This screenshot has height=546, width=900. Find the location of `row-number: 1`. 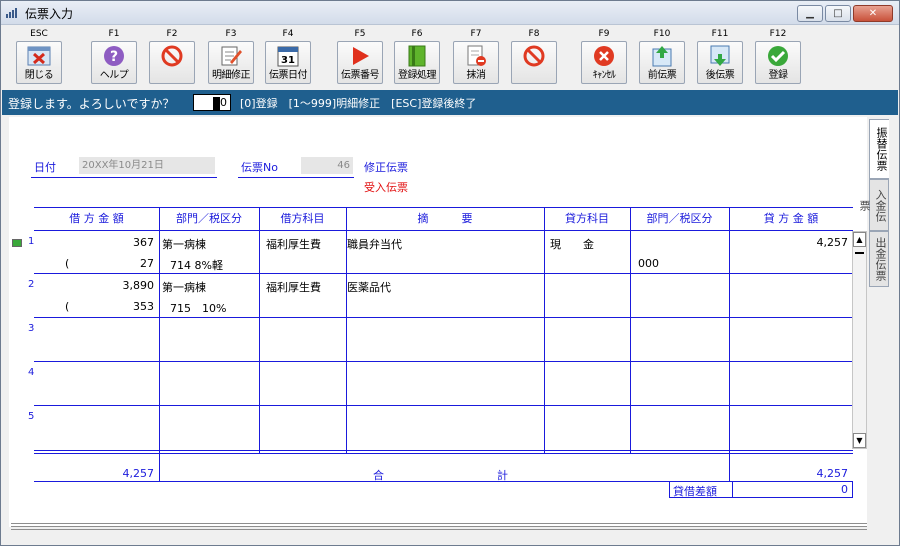

row-number: 1 is located at coordinates (31, 241).